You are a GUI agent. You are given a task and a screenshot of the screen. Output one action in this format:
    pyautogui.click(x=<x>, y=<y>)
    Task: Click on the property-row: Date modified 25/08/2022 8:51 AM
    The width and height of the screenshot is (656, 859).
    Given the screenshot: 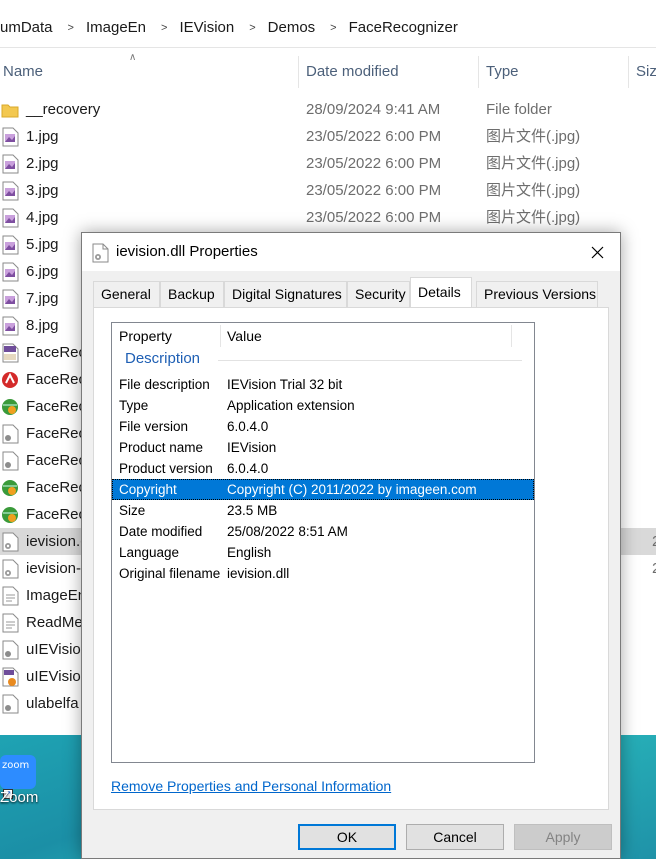 What is the action you would take?
    pyautogui.click(x=323, y=531)
    